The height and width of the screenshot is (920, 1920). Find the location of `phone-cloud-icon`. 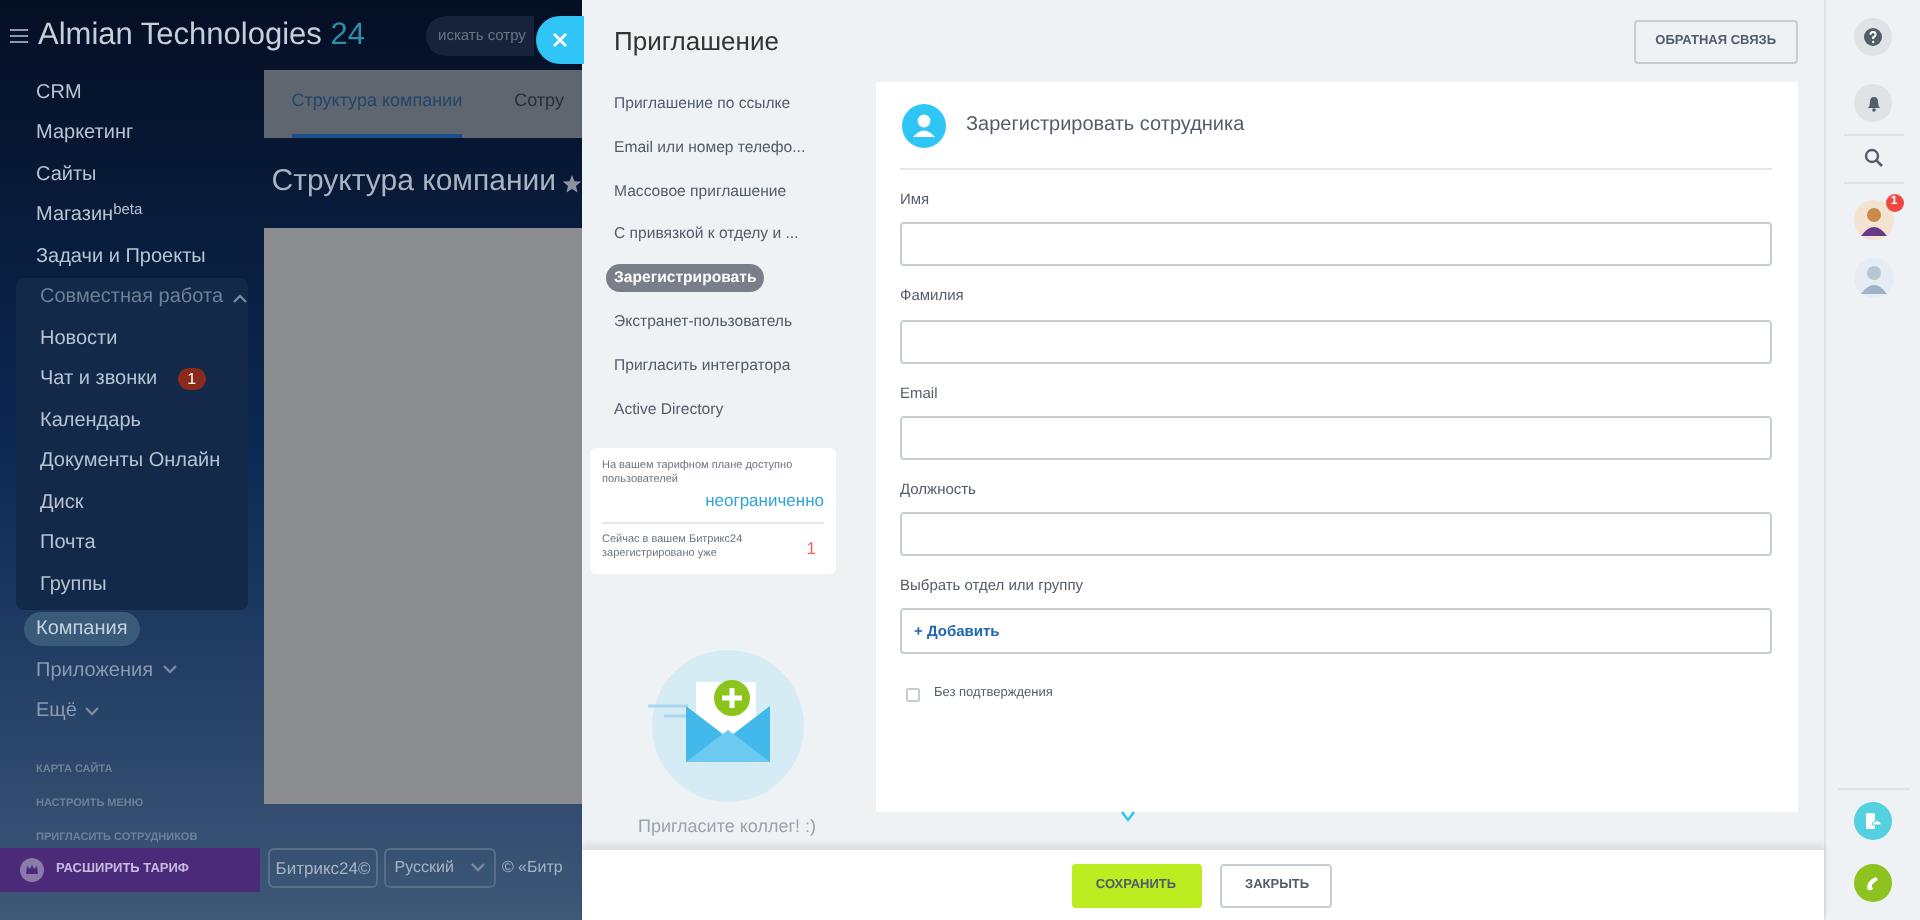

phone-cloud-icon is located at coordinates (1873, 821).